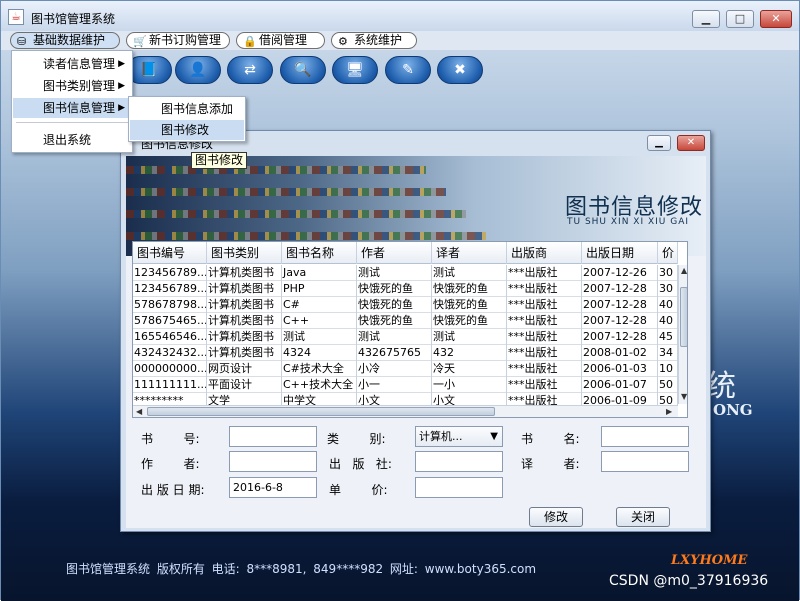  I want to click on horizontal-scrollbar: ◀ ▶, so click(405, 411).